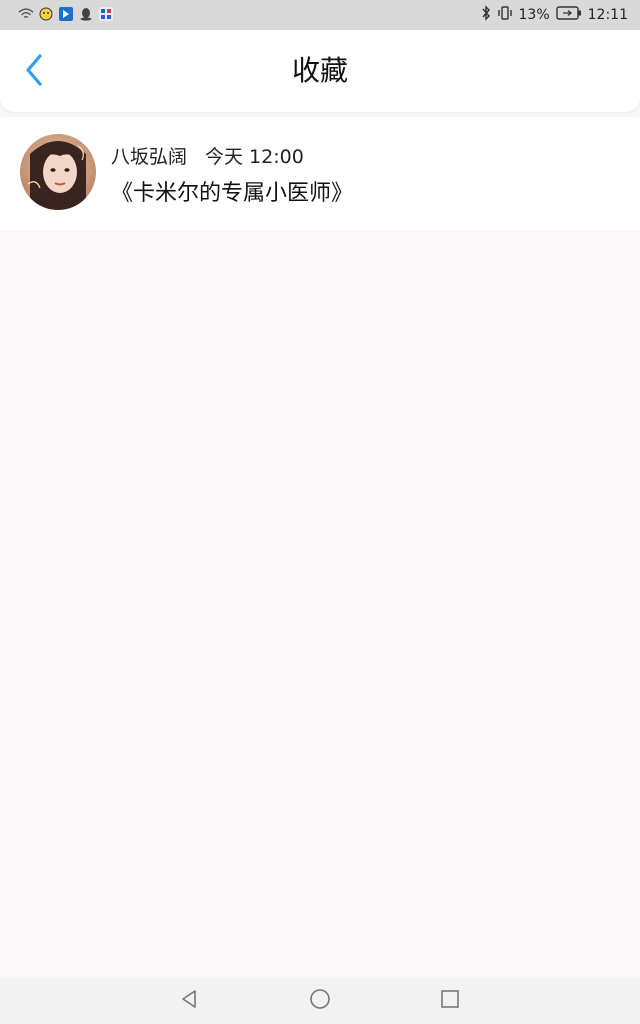  I want to click on battery-icon, so click(568, 15).